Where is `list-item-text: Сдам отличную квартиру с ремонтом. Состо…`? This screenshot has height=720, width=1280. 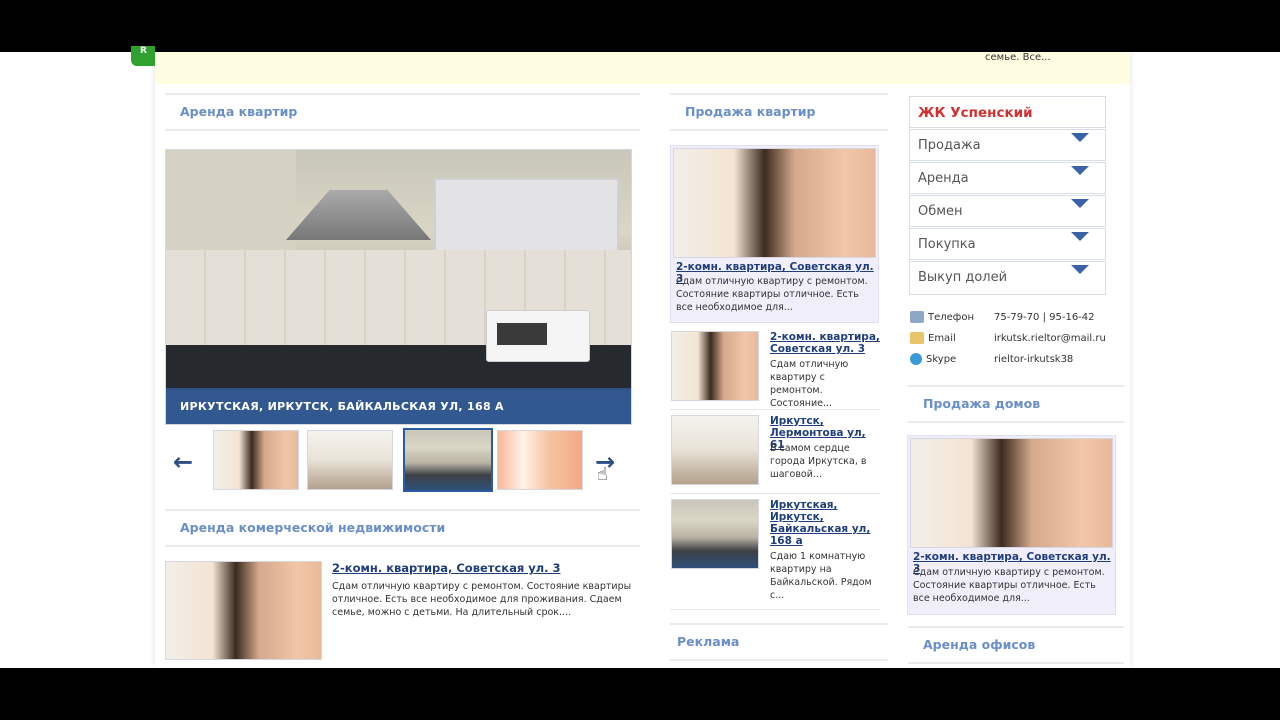
list-item-text: Сдам отличную квартиру с ремонтом. Состо… is located at coordinates (809, 384).